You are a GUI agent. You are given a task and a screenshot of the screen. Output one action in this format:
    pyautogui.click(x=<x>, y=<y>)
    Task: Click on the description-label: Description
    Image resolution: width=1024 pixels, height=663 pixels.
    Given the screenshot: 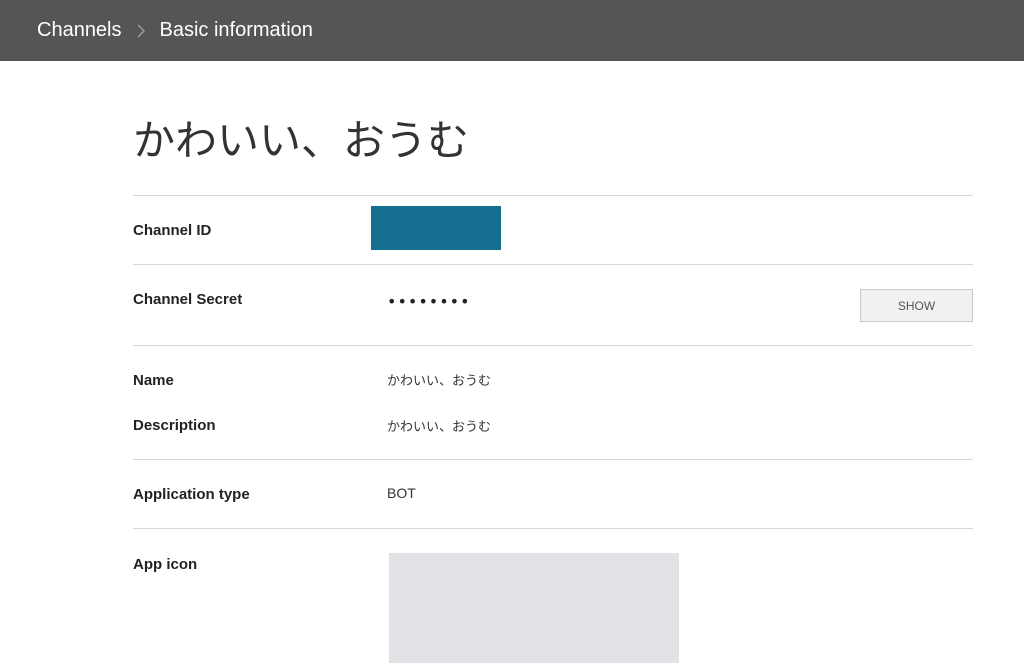 What is the action you would take?
    pyautogui.click(x=174, y=425)
    